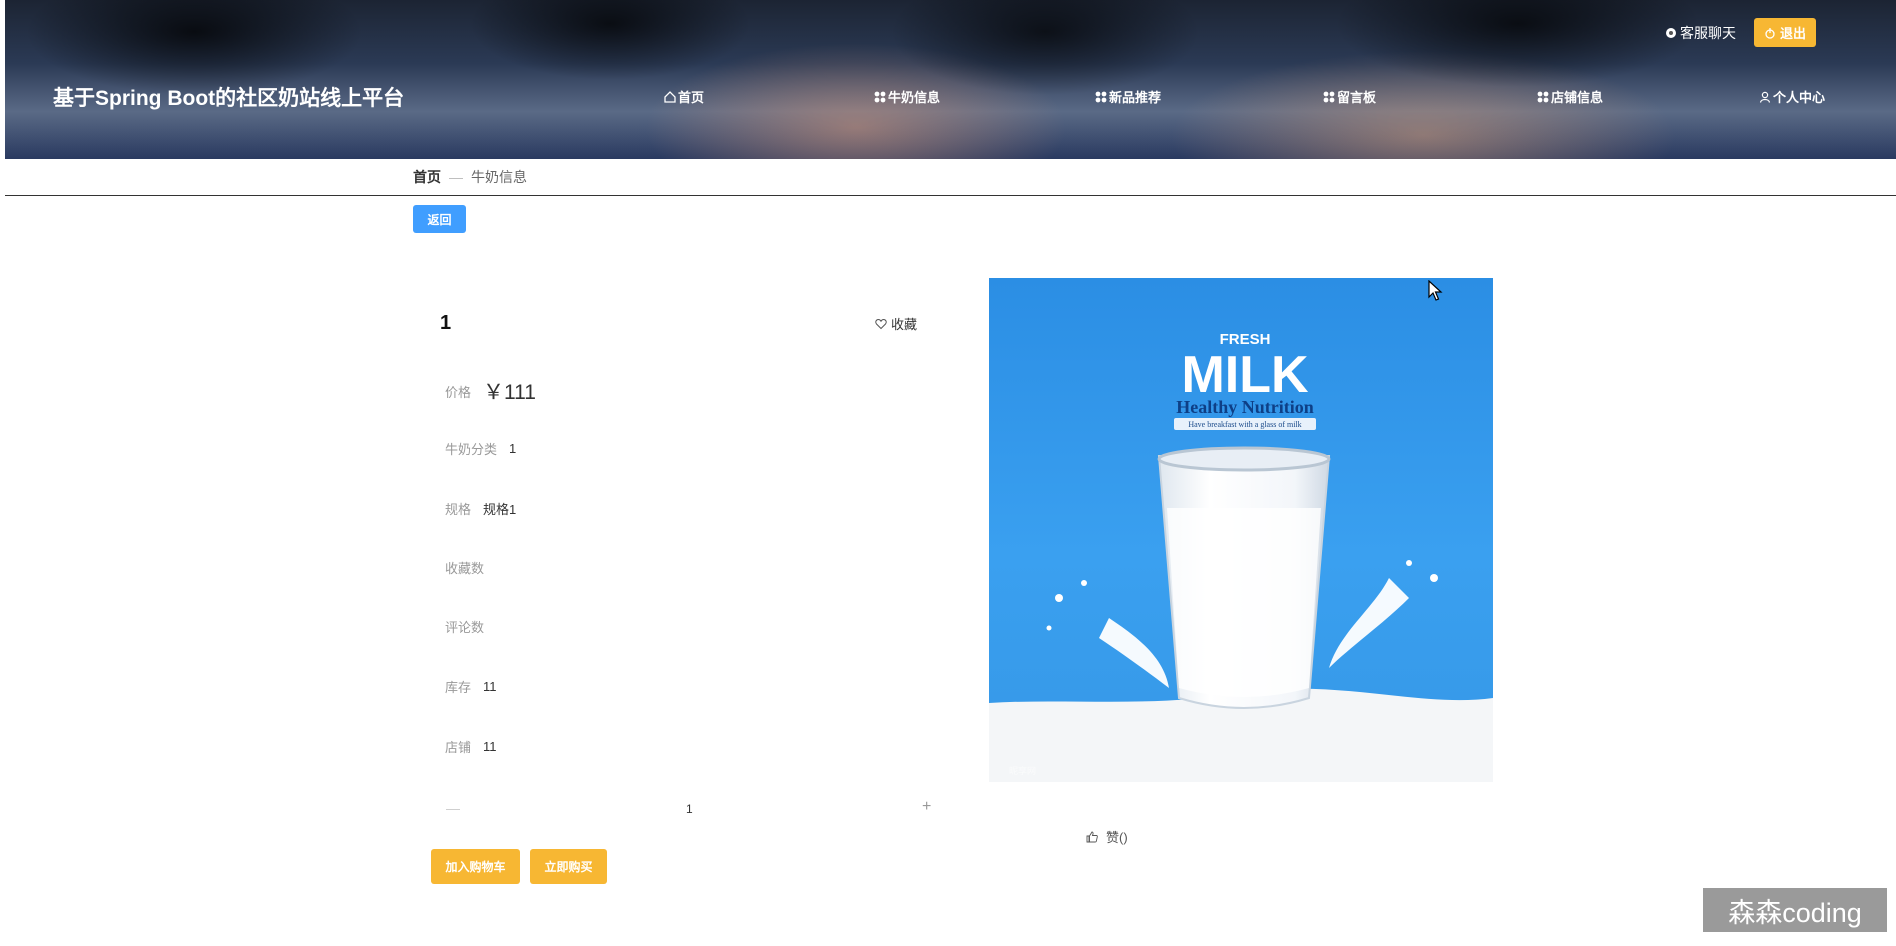 The width and height of the screenshot is (1896, 946). I want to click on heart-icon, so click(881, 323).